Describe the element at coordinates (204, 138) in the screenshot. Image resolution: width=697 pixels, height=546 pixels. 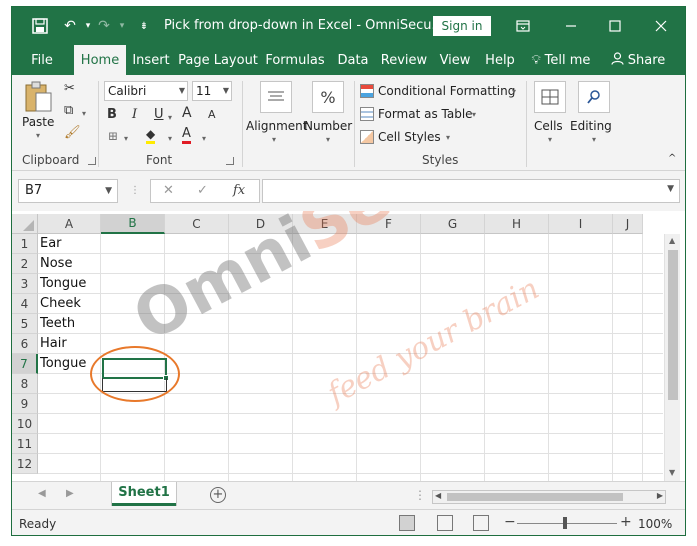
I see `font-color-dropdown-icon: ▾` at that location.